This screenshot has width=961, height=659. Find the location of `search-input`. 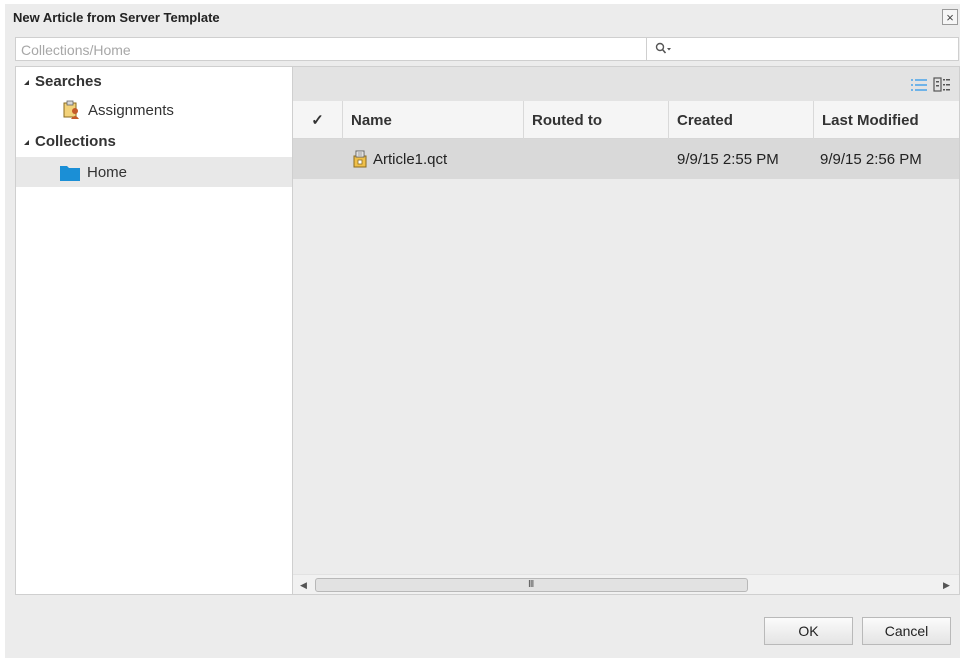

search-input is located at coordinates (802, 49).